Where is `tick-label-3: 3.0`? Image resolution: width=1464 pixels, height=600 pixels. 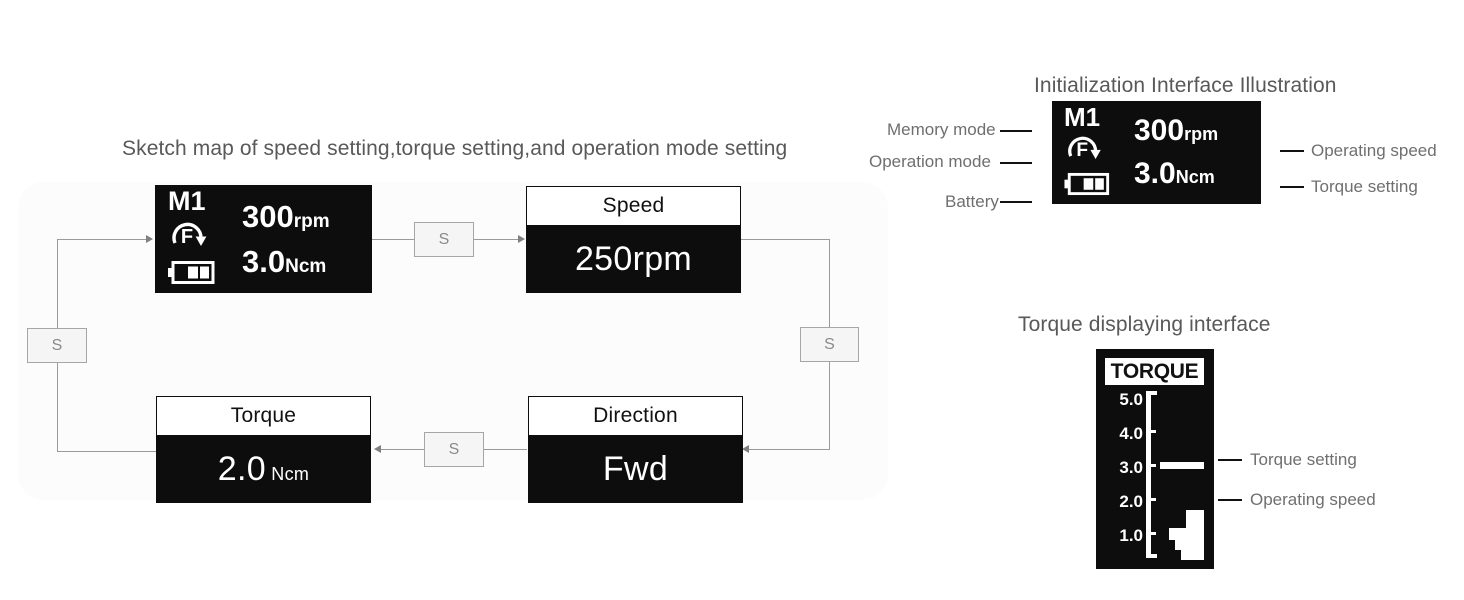
tick-label-3: 3.0 is located at coordinates (1131, 467).